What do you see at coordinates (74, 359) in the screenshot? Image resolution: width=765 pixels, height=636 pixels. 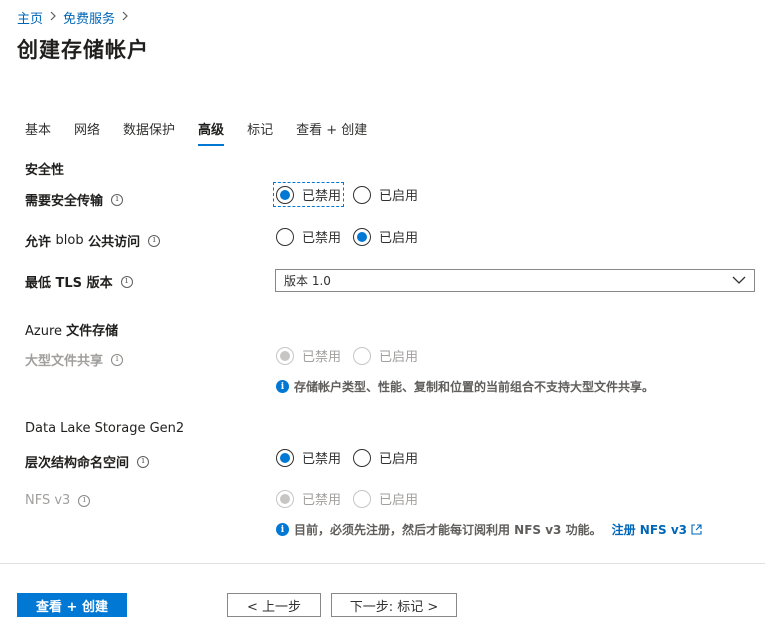 I see `large-file-shares-label: 大型文件共享 i` at bounding box center [74, 359].